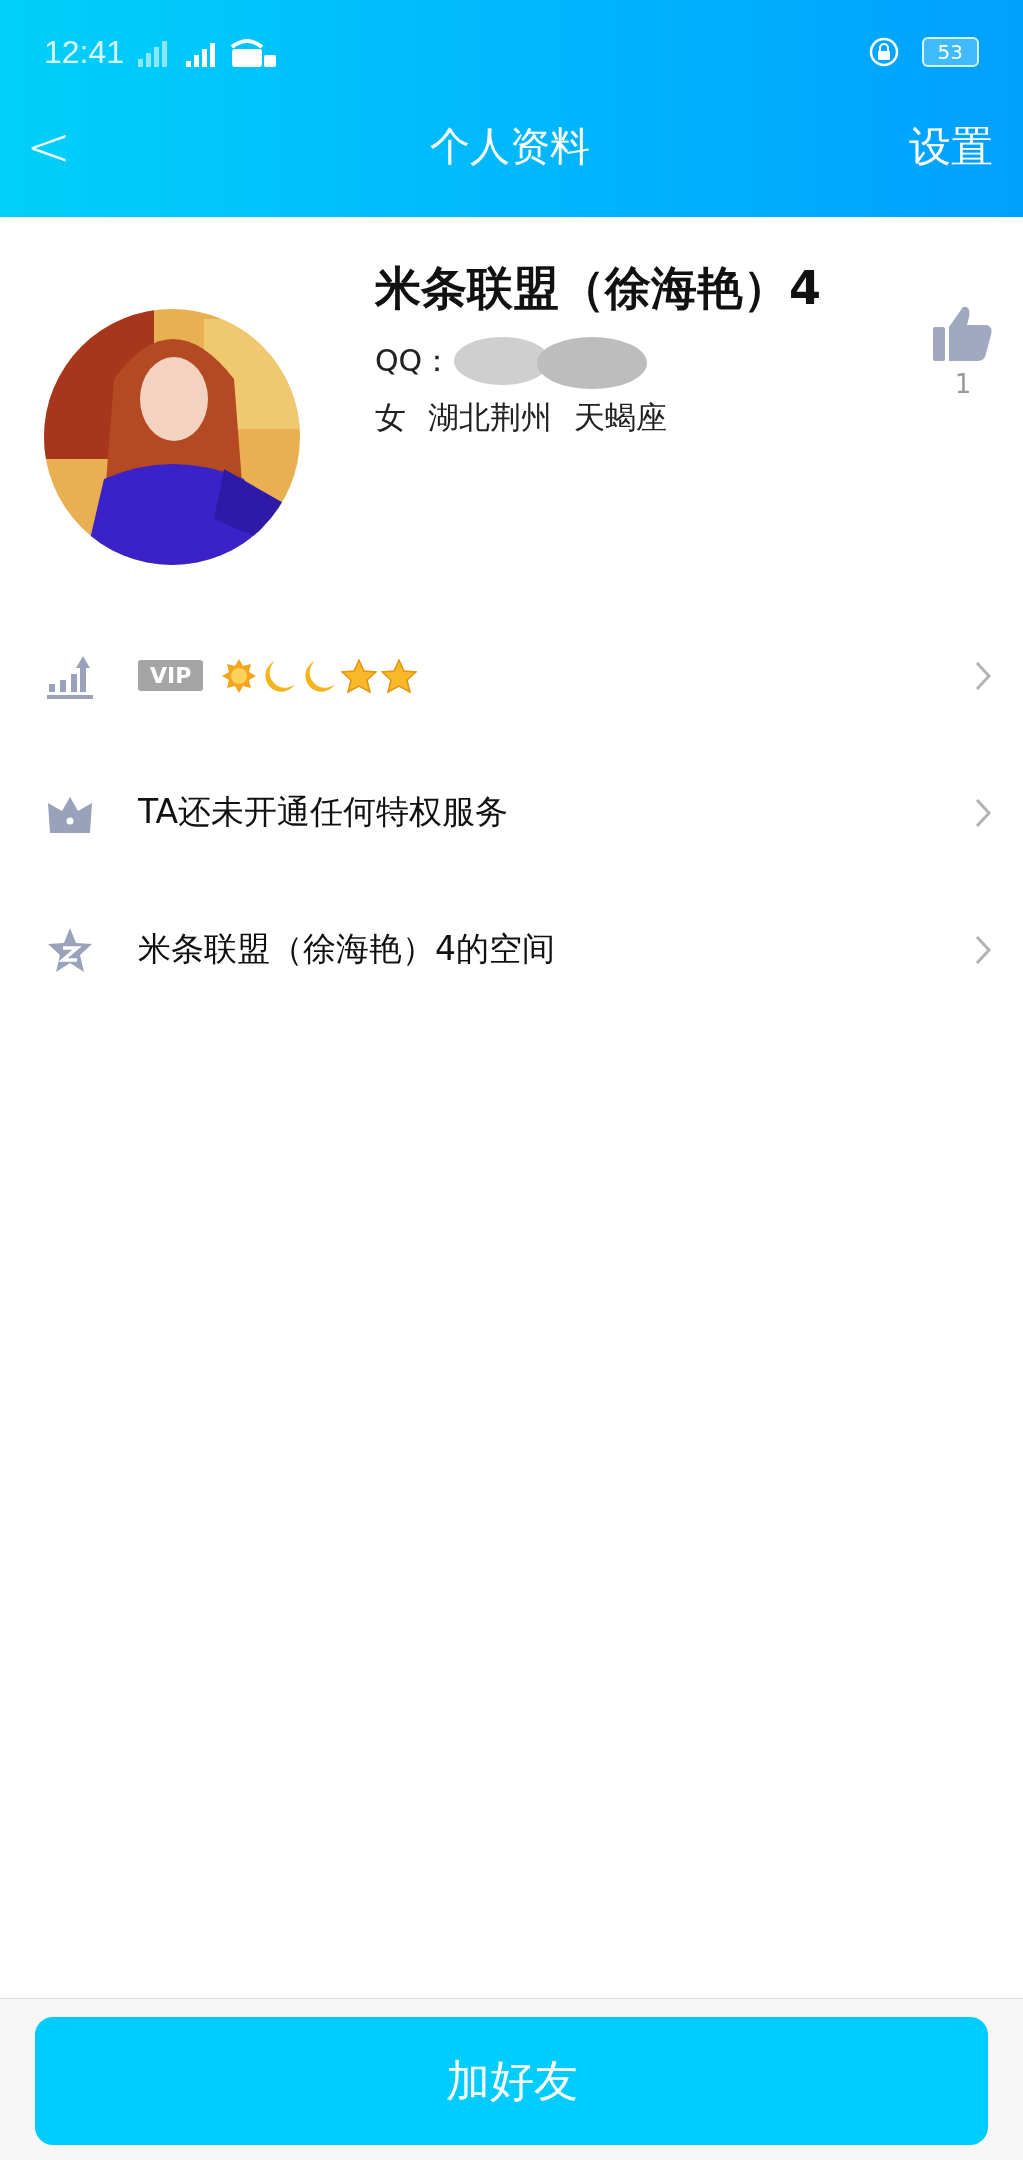 The height and width of the screenshot is (2160, 1023). Describe the element at coordinates (346, 949) in the screenshot. I see `row-label: 米条联盟（徐海艳）4的空间` at that location.